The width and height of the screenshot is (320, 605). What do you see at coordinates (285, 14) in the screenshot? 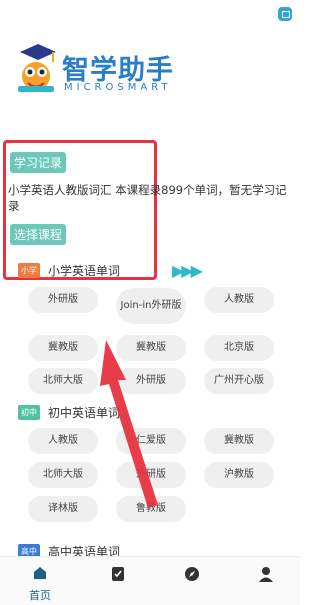
I see `app-menu-icon` at bounding box center [285, 14].